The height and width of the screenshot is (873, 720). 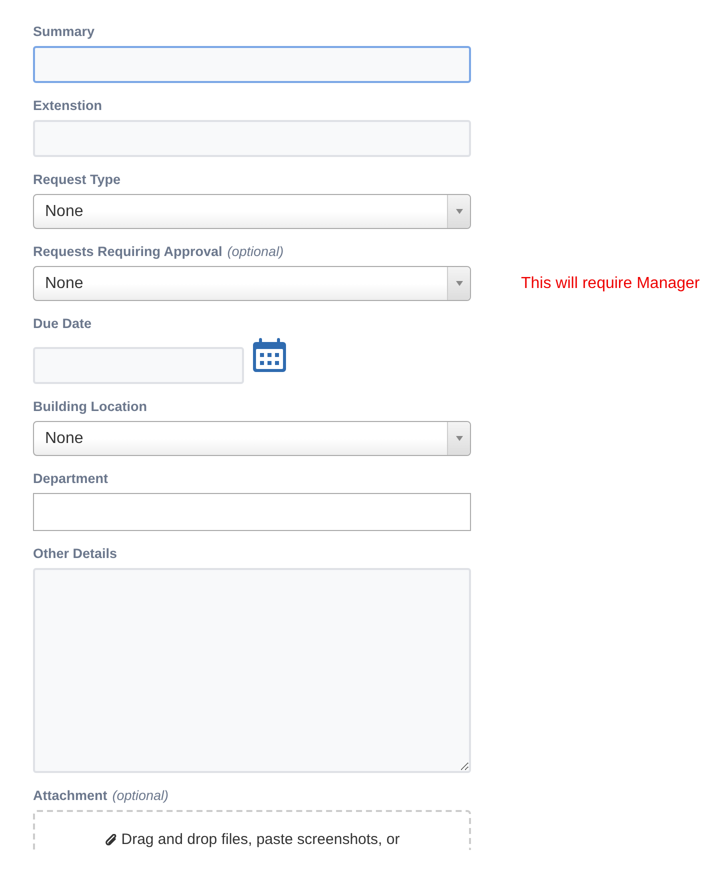 I want to click on text-area, so click(x=252, y=670).